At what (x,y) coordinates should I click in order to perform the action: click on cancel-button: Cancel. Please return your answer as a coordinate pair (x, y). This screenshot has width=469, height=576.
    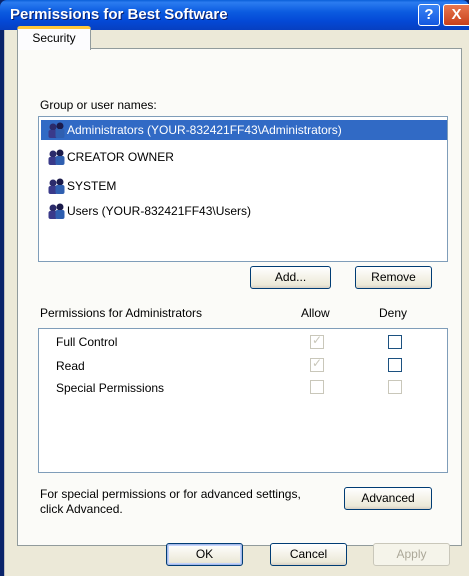
    Looking at the image, I should click on (308, 554).